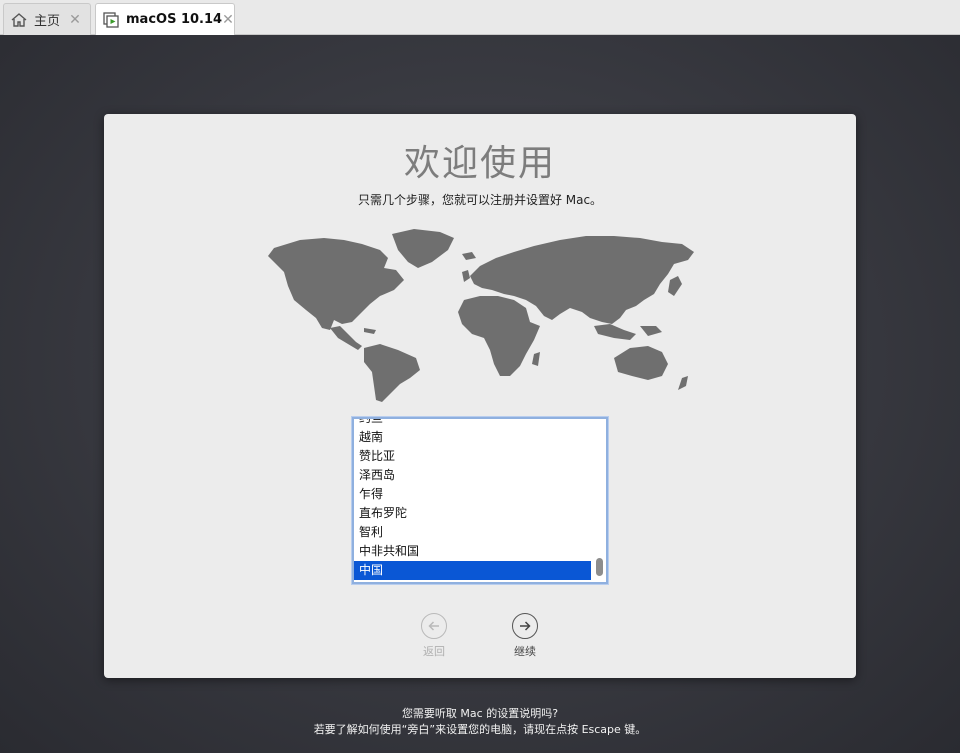 This screenshot has width=960, height=753. Describe the element at coordinates (472, 532) in the screenshot. I see `list-item: 智利` at that location.